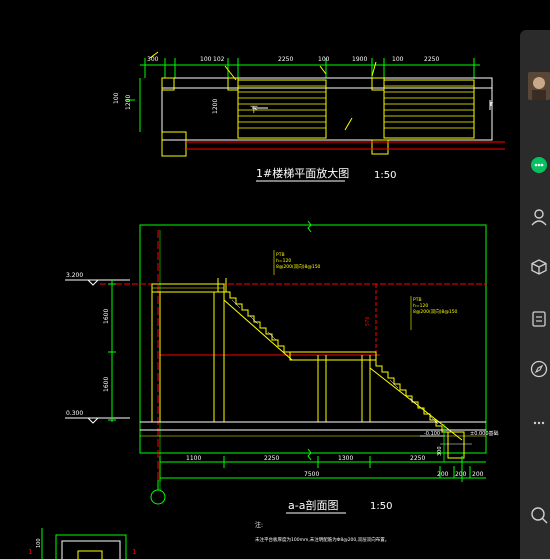 This screenshot has width=550, height=559. I want to click on chat-icon, so click(539, 165).